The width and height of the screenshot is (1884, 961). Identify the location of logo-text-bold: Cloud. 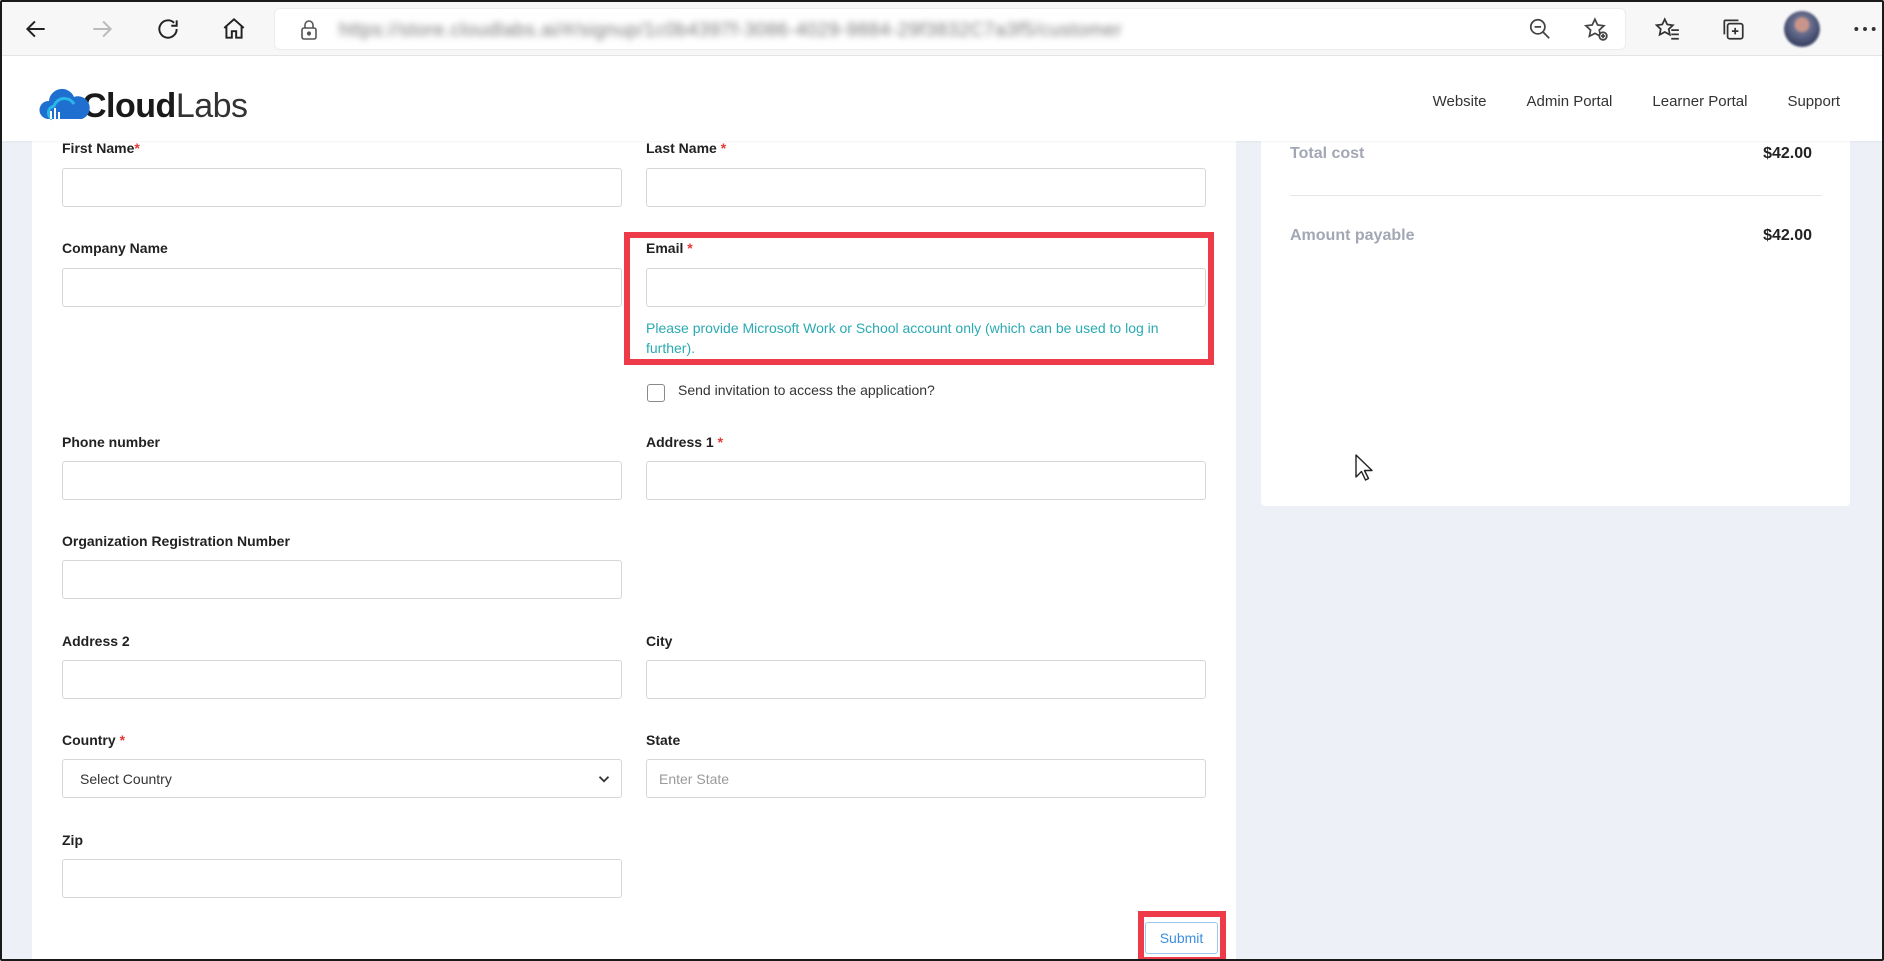
(129, 105).